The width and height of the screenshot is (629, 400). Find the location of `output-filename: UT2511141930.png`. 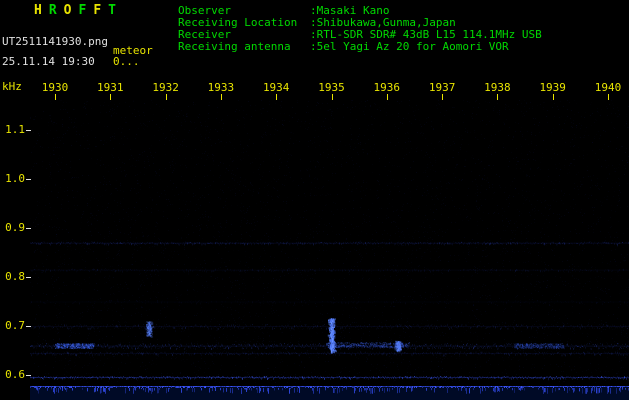

output-filename: UT2511141930.png is located at coordinates (55, 41).